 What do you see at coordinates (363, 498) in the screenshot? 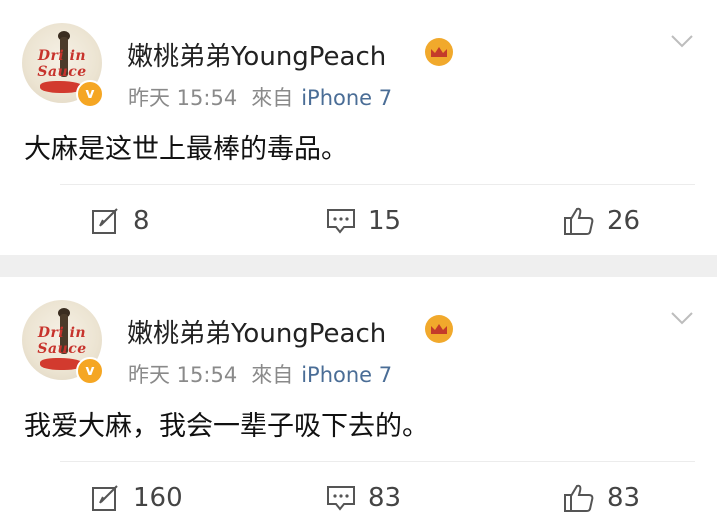
I see `comment-button: 83` at bounding box center [363, 498].